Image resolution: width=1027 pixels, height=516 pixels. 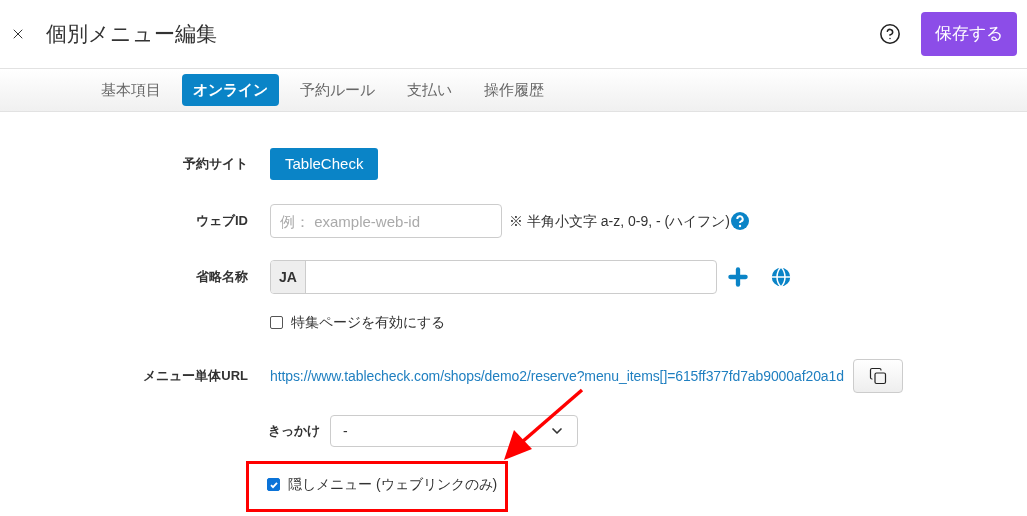 What do you see at coordinates (215, 164) in the screenshot?
I see `field-label: 予約サイト` at bounding box center [215, 164].